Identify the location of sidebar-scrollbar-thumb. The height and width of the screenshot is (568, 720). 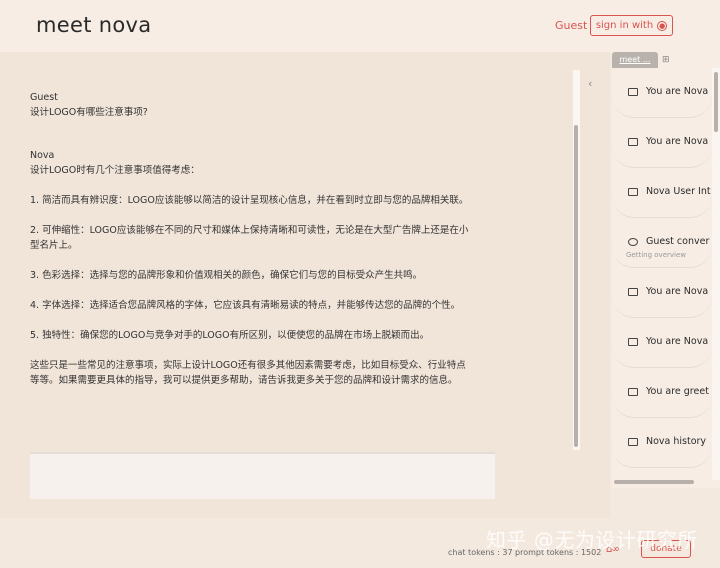
(716, 102).